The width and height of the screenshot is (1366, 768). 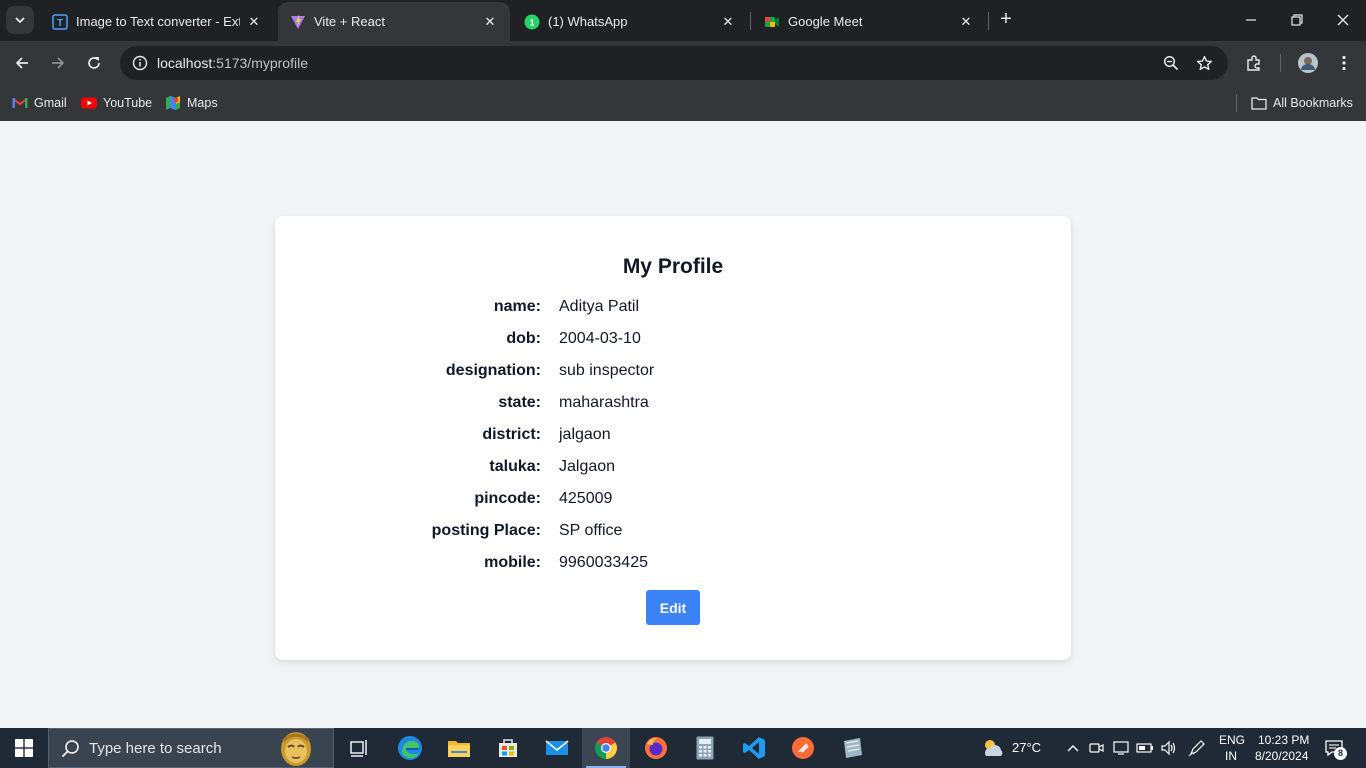 What do you see at coordinates (1145, 748) in the screenshot?
I see `battery-icon` at bounding box center [1145, 748].